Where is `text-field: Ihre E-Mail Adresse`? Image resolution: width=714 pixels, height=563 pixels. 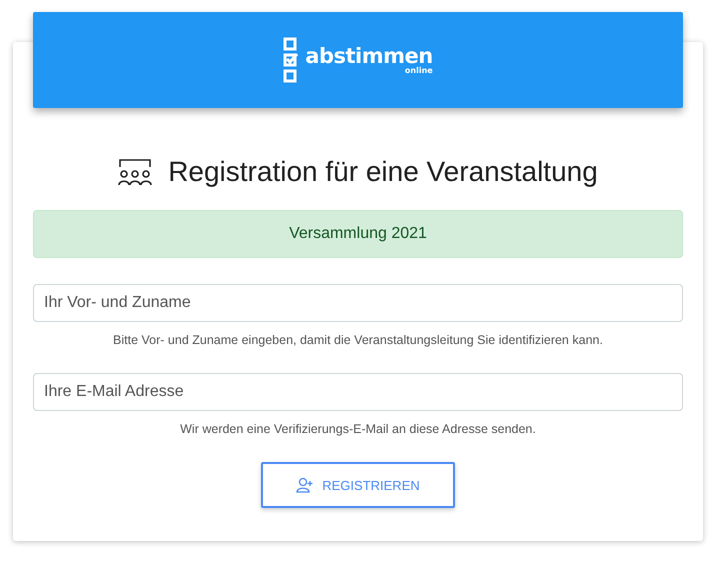 text-field: Ihre E-Mail Adresse is located at coordinates (358, 392).